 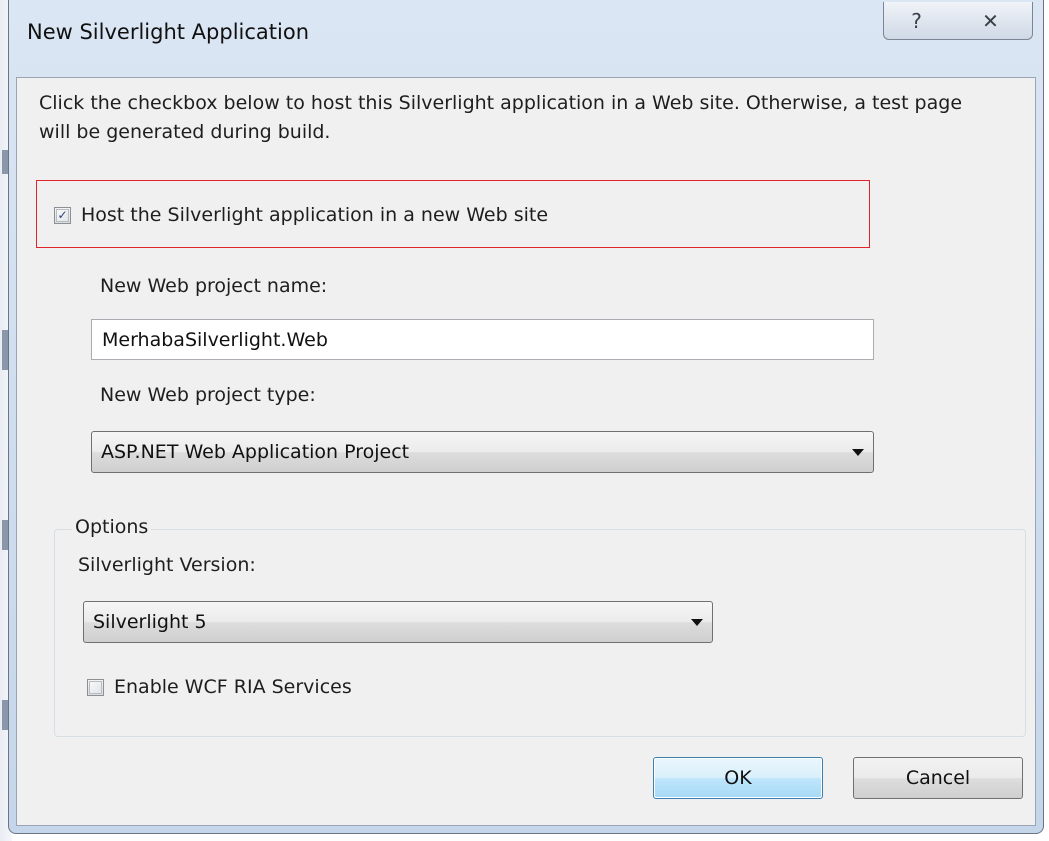 I want to click on checkbox-inner, so click(x=95, y=687).